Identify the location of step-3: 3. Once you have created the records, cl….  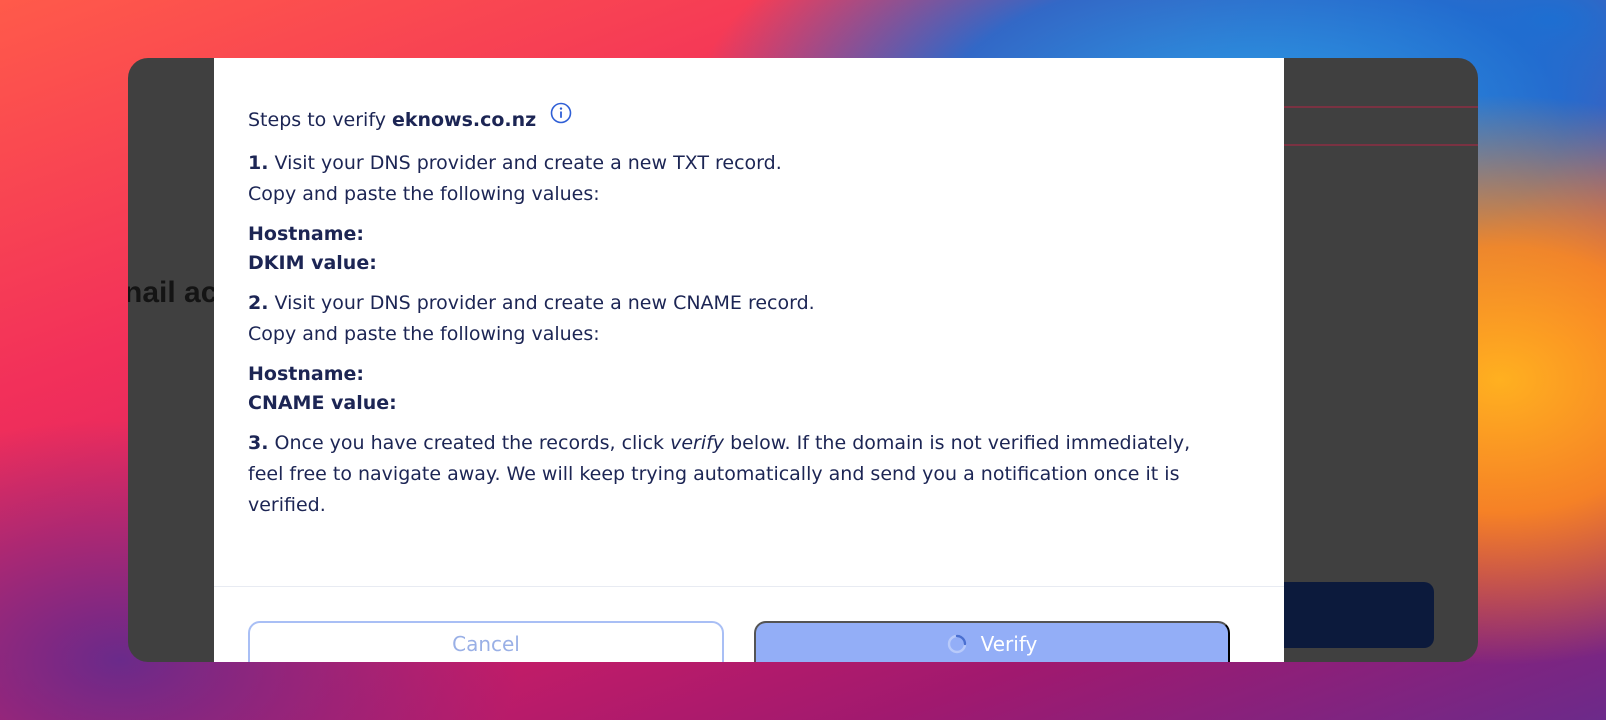
(728, 474).